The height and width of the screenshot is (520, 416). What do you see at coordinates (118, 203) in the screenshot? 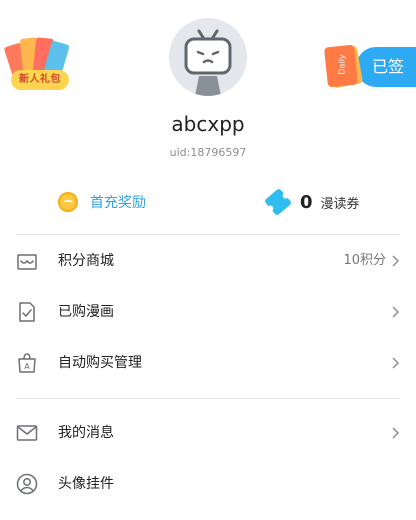
I see `first-recharge-label: 首充奖励` at bounding box center [118, 203].